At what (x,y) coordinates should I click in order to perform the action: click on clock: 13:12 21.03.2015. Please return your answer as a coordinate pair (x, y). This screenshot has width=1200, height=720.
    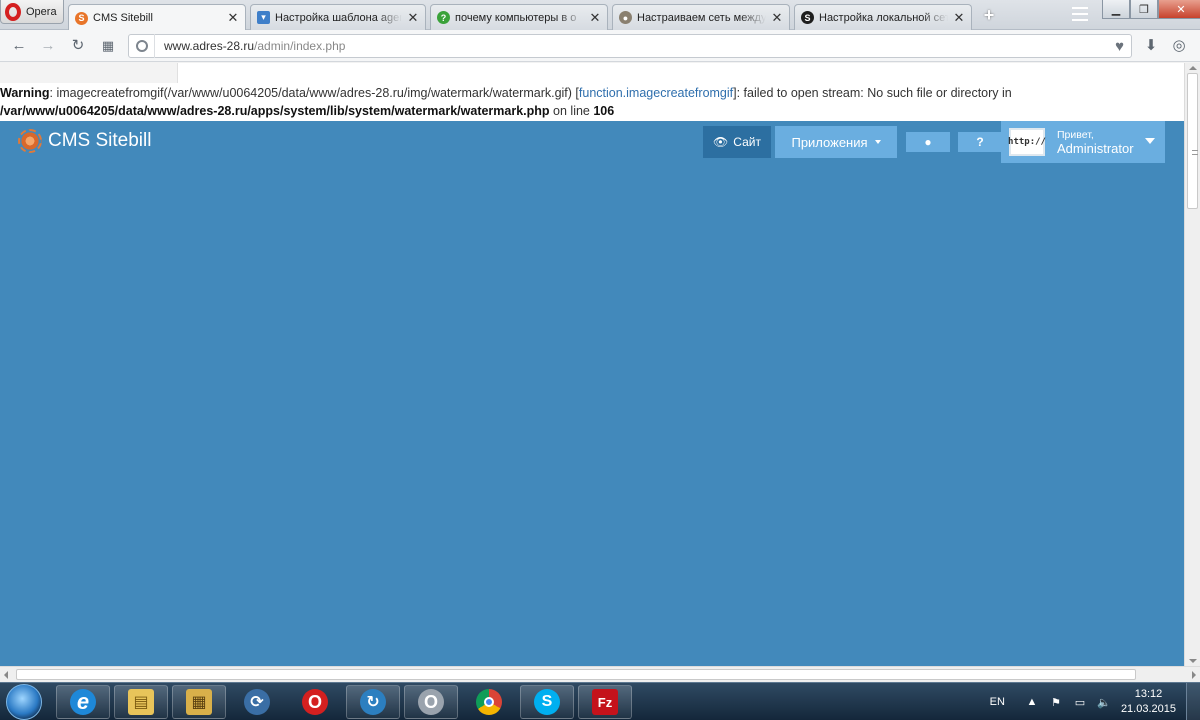
    Looking at the image, I should click on (1148, 702).